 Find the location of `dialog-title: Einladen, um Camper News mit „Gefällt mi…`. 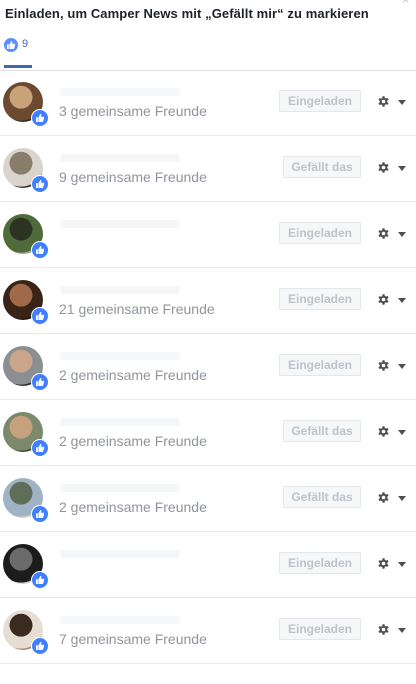

dialog-title: Einladen, um Camper News mit „Gefällt mi… is located at coordinates (187, 13).